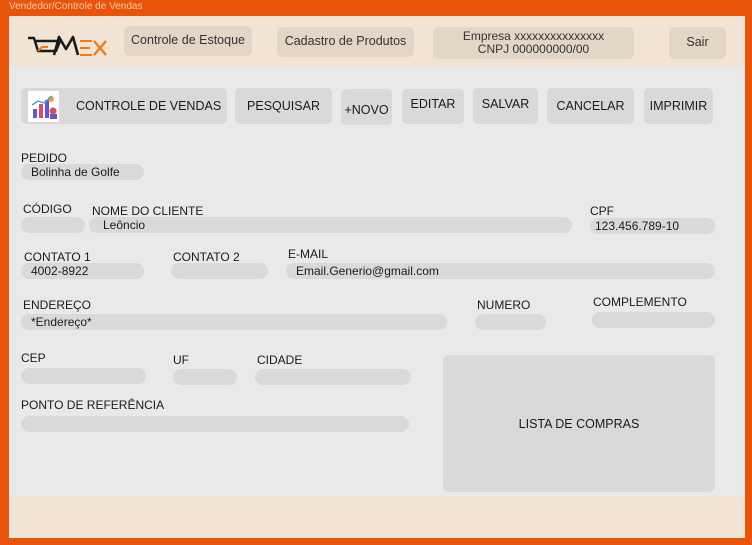 The width and height of the screenshot is (752, 545). Describe the element at coordinates (215, 424) in the screenshot. I see `reference-field` at that location.